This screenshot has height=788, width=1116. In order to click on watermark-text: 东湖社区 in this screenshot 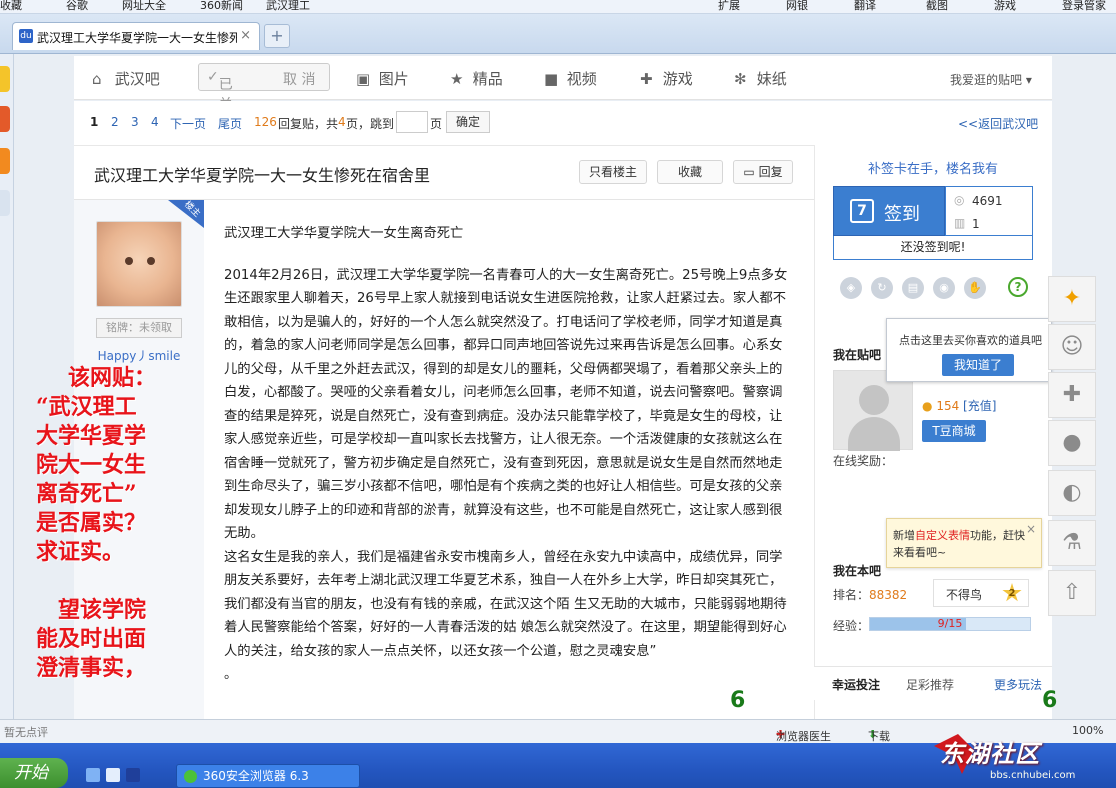, I will do `click(990, 754)`.